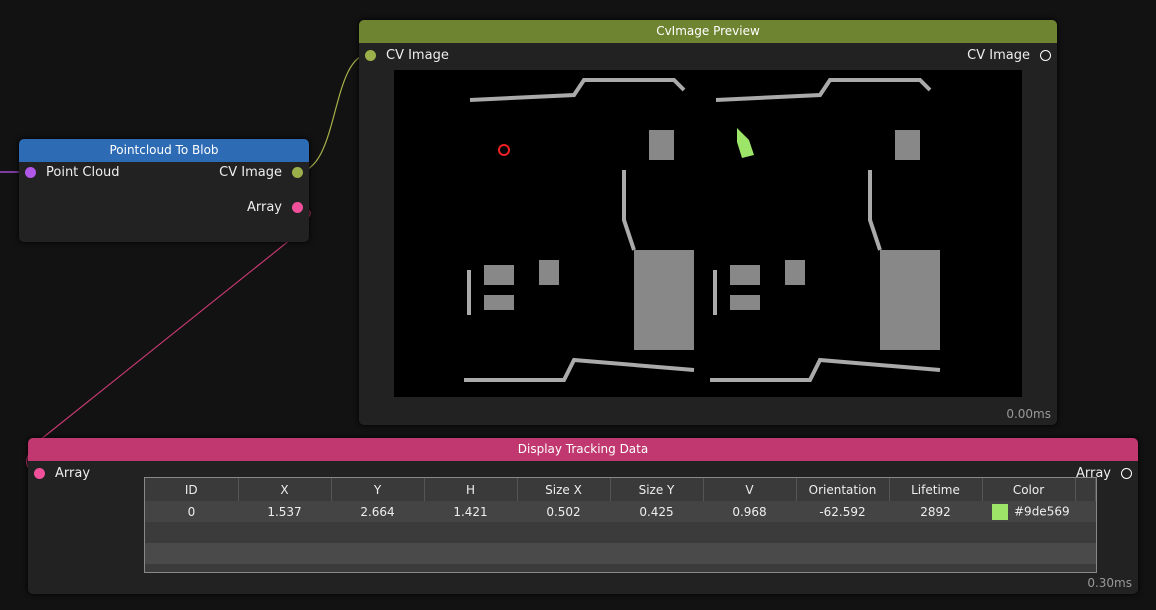  Describe the element at coordinates (563, 511) in the screenshot. I see `cell: 0.502` at that location.